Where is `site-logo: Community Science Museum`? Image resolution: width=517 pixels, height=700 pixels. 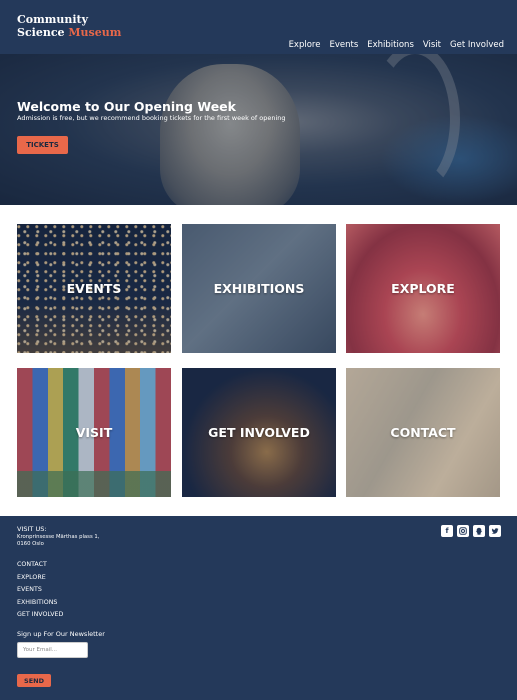 site-logo: Community Science Museum is located at coordinates (69, 26).